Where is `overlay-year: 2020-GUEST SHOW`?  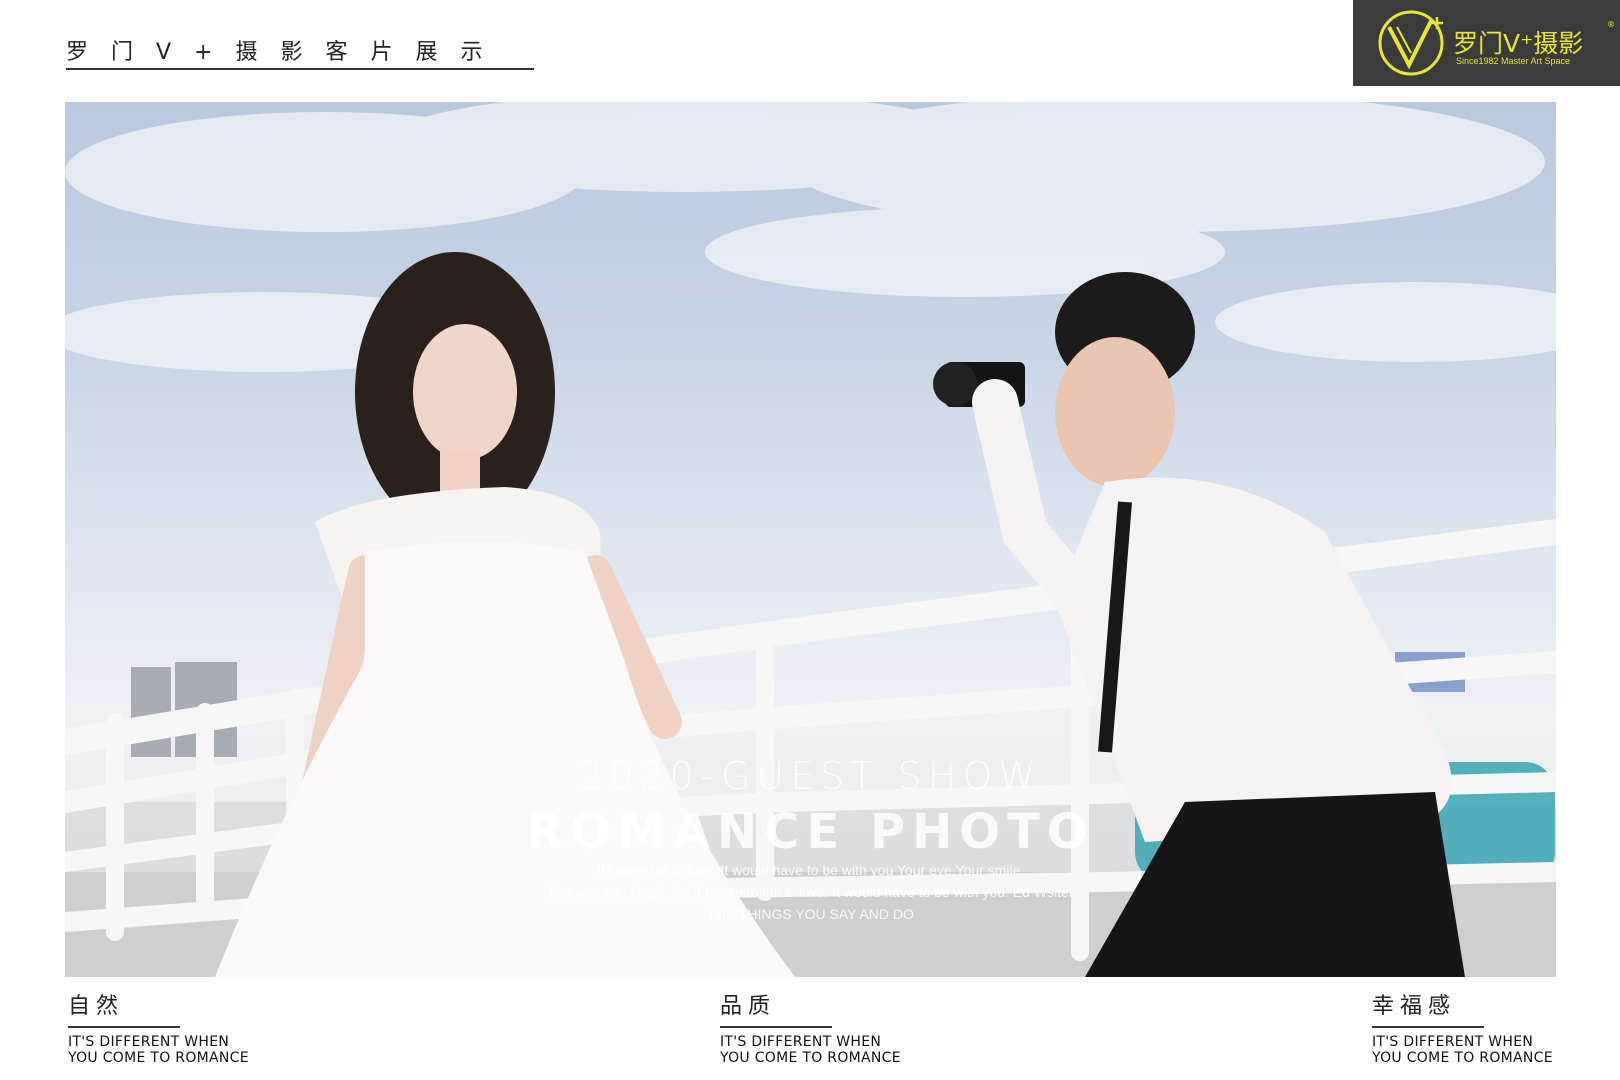
overlay-year: 2020-GUEST SHOW is located at coordinates (810, 776).